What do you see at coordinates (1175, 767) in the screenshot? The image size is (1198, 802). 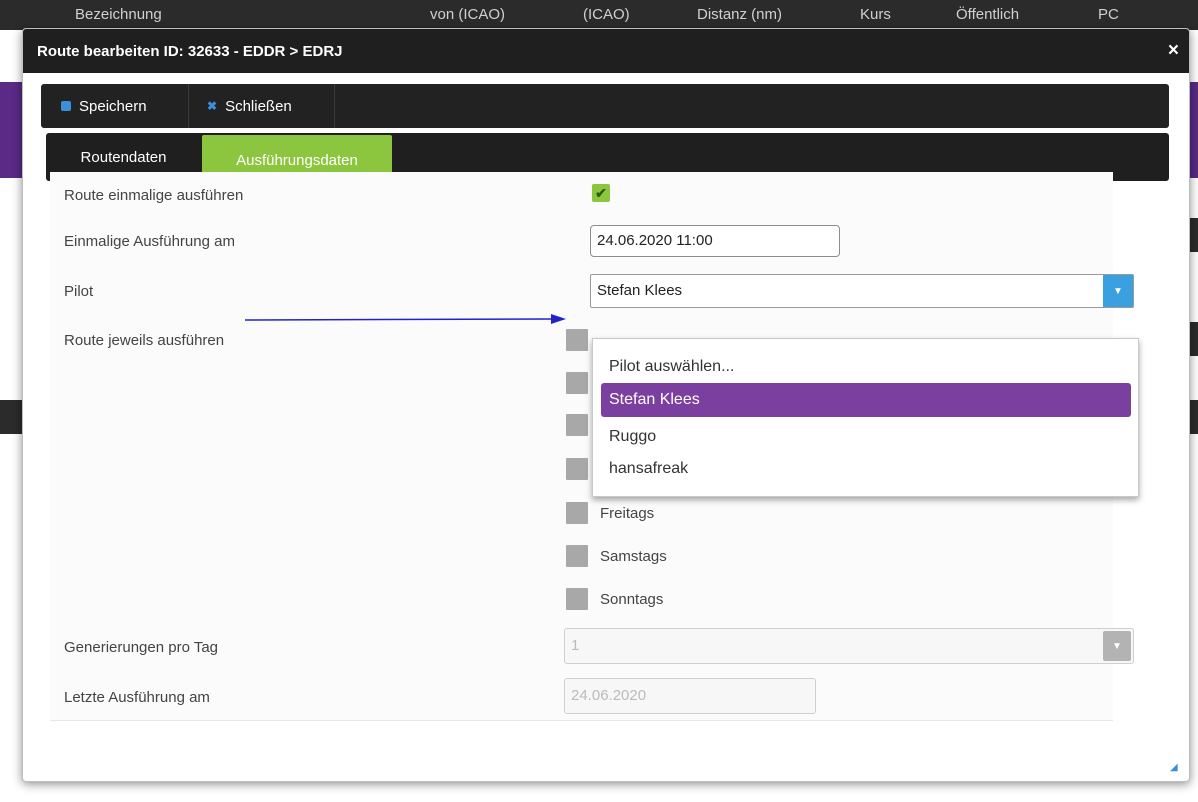 I see `resize-grip-icon: ◢` at bounding box center [1175, 767].